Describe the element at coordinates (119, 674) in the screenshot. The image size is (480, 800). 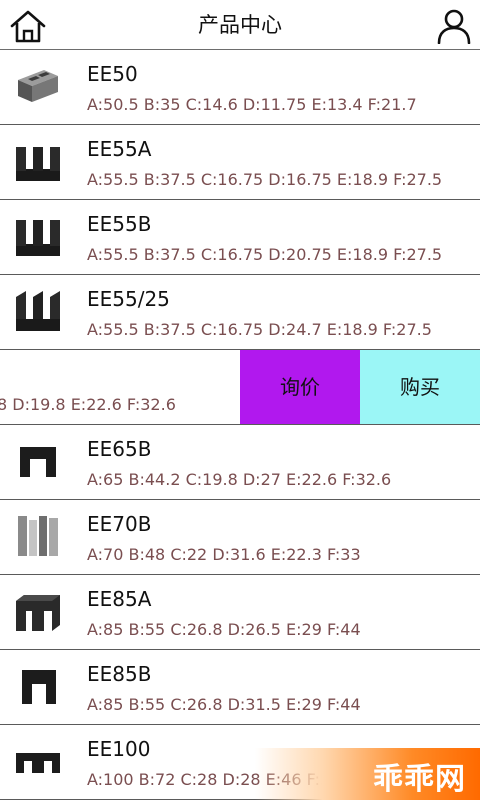
I see `product-name: EE85B` at that location.